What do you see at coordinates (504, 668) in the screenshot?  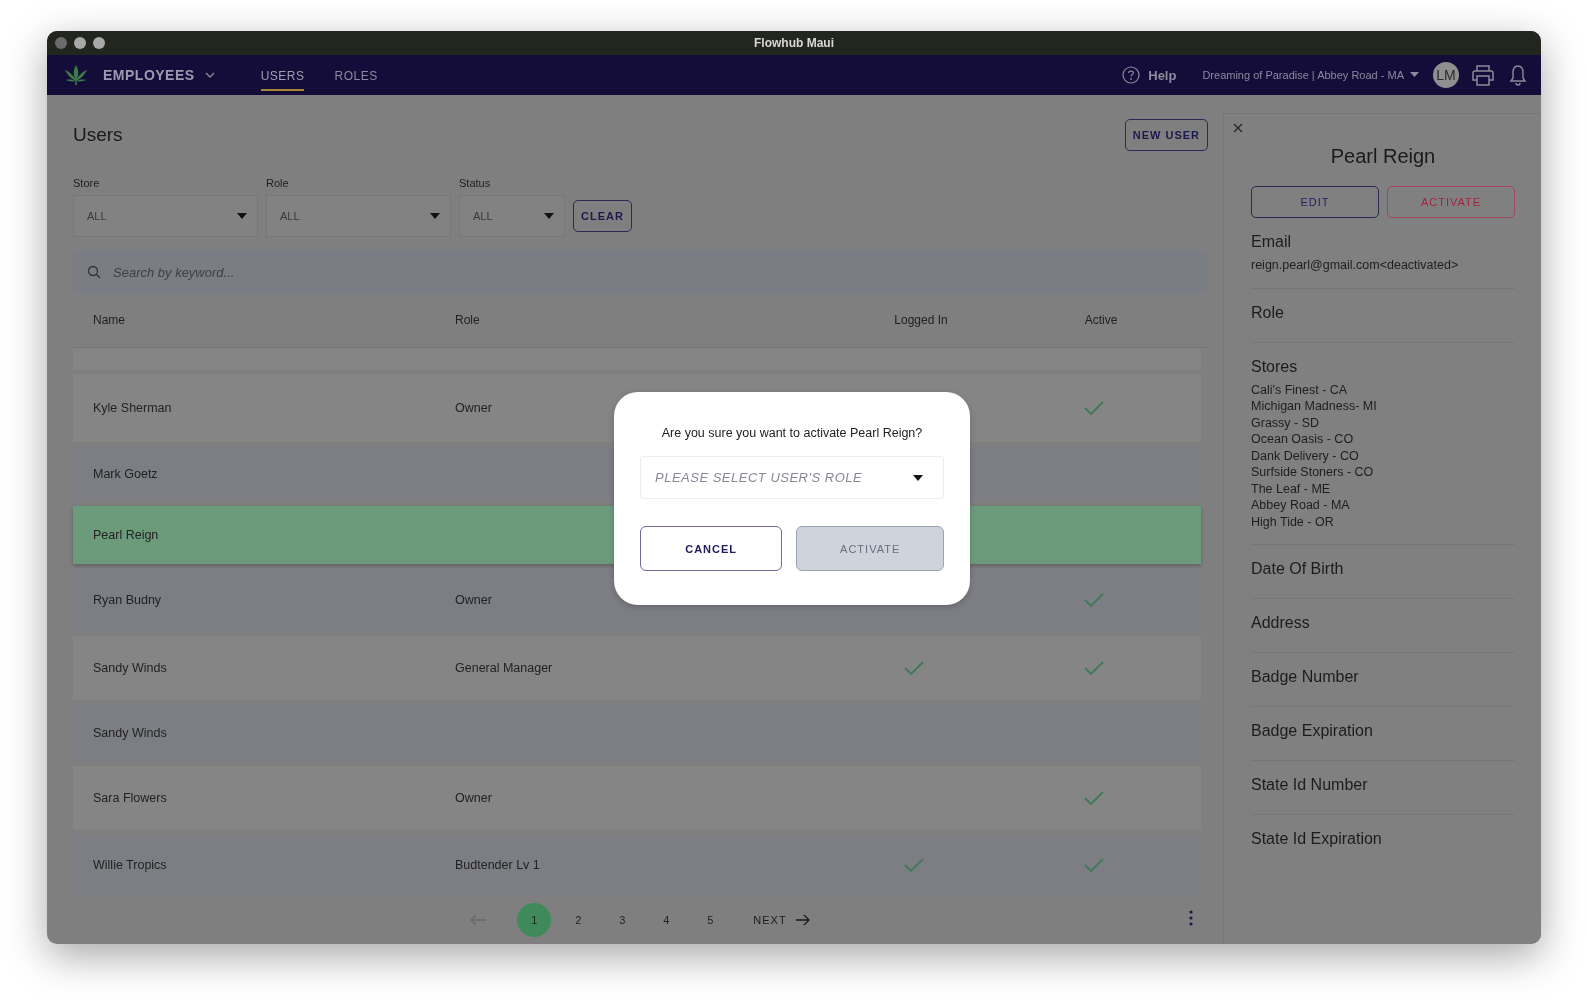 I see `role-cell: General Manager` at bounding box center [504, 668].